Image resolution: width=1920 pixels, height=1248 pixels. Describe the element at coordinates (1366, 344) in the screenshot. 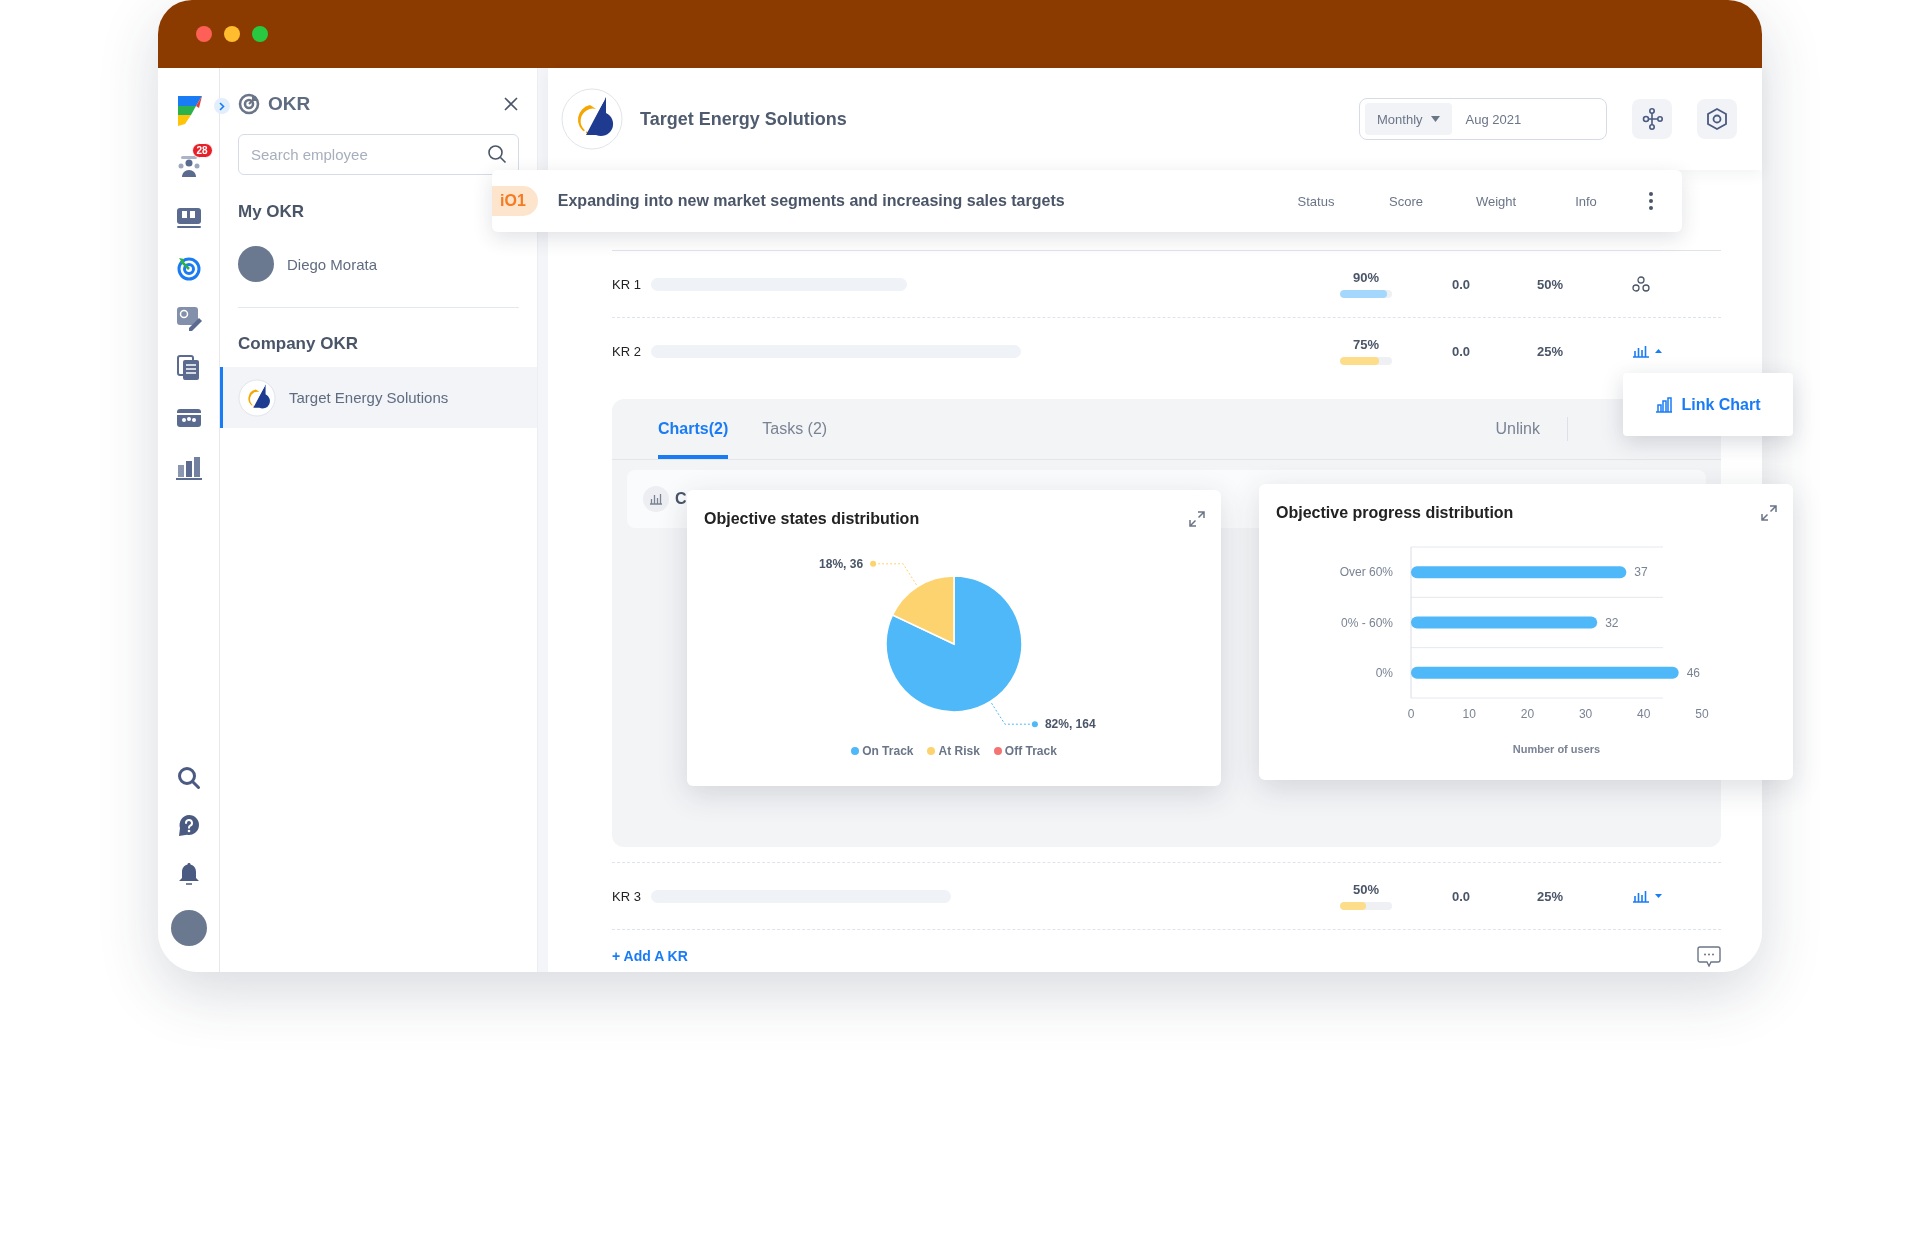

I see `status-value: 75%` at that location.